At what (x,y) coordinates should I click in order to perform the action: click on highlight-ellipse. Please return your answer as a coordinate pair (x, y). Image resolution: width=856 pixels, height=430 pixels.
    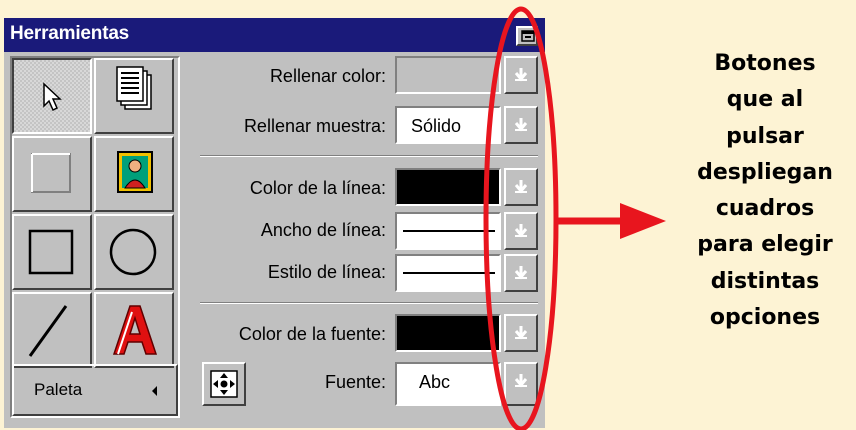
    Looking at the image, I should click on (521, 218).